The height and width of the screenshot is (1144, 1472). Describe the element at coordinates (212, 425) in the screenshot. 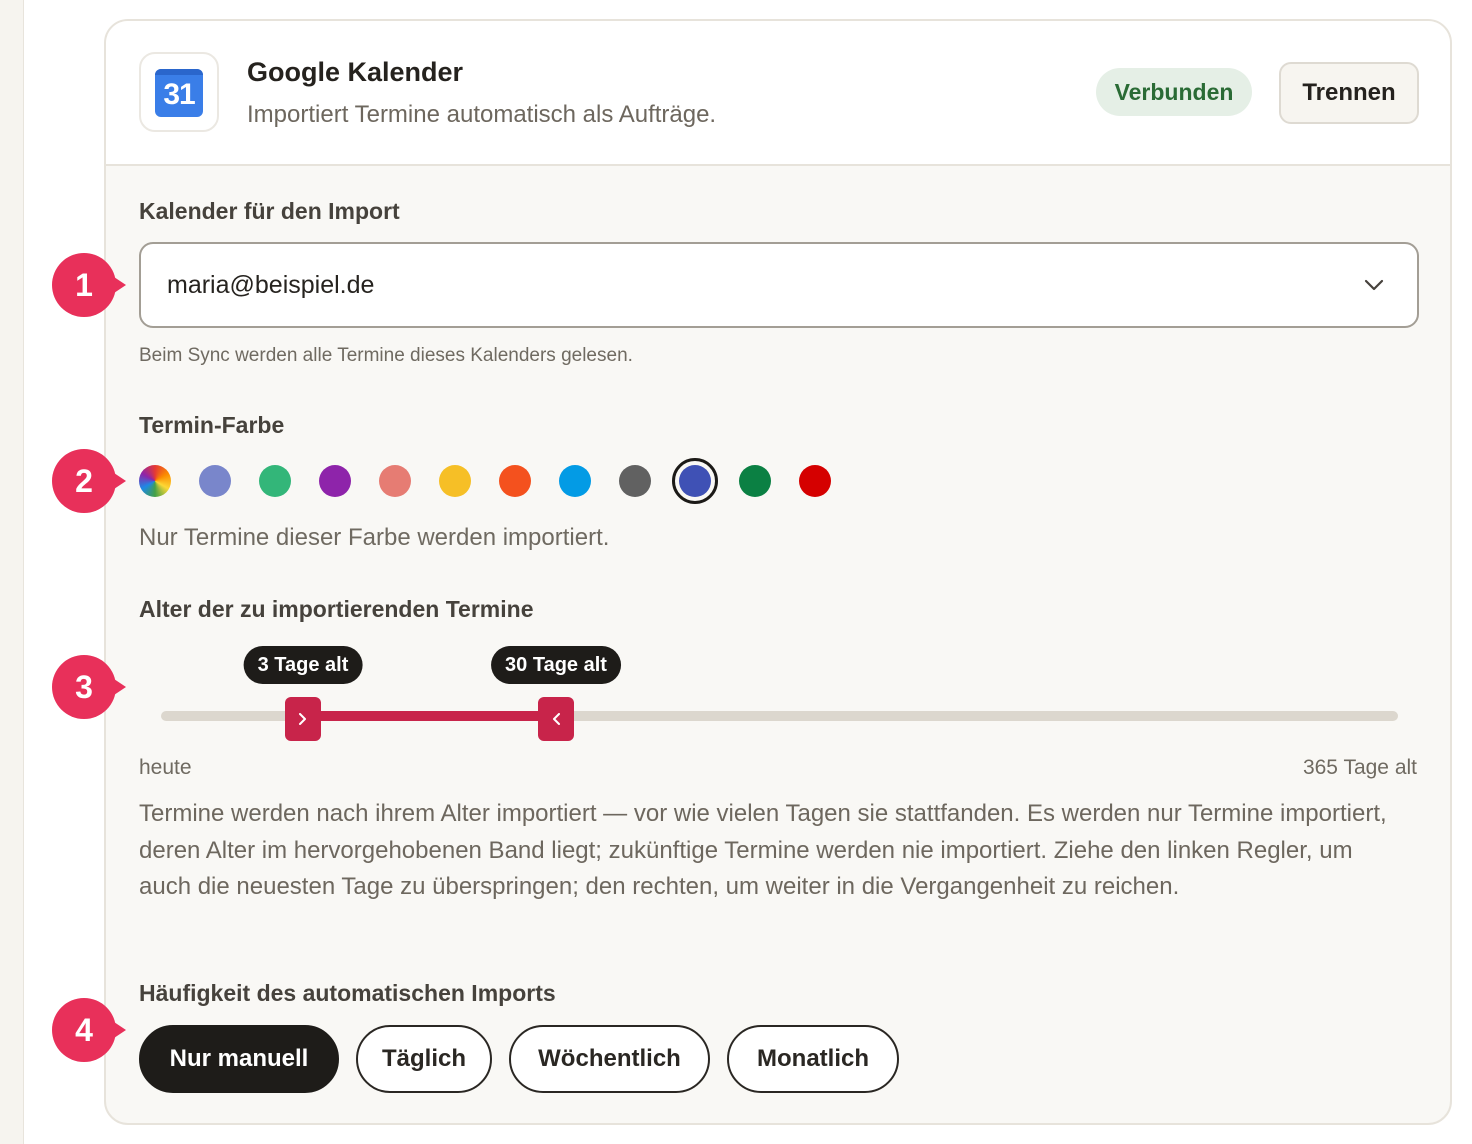

I see `color-label: Termin-Farbe` at that location.